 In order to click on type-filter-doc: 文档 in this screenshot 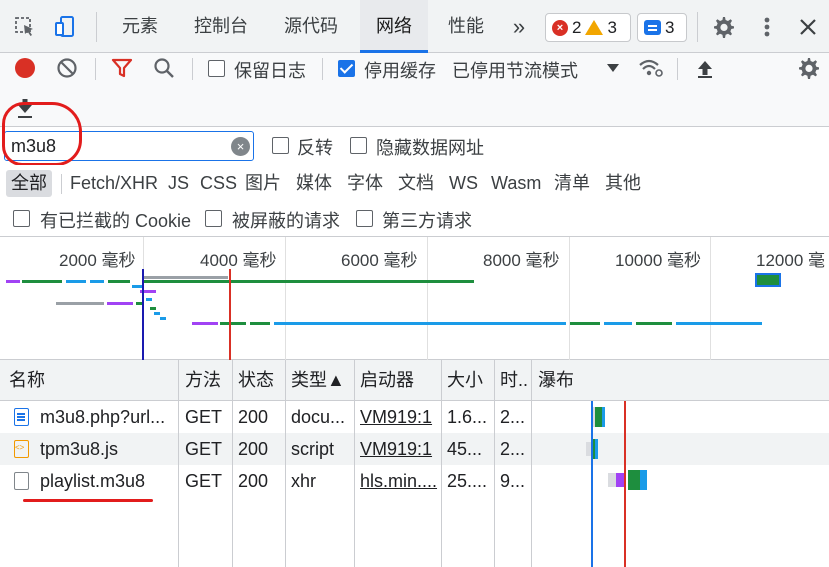, I will do `click(416, 183)`.